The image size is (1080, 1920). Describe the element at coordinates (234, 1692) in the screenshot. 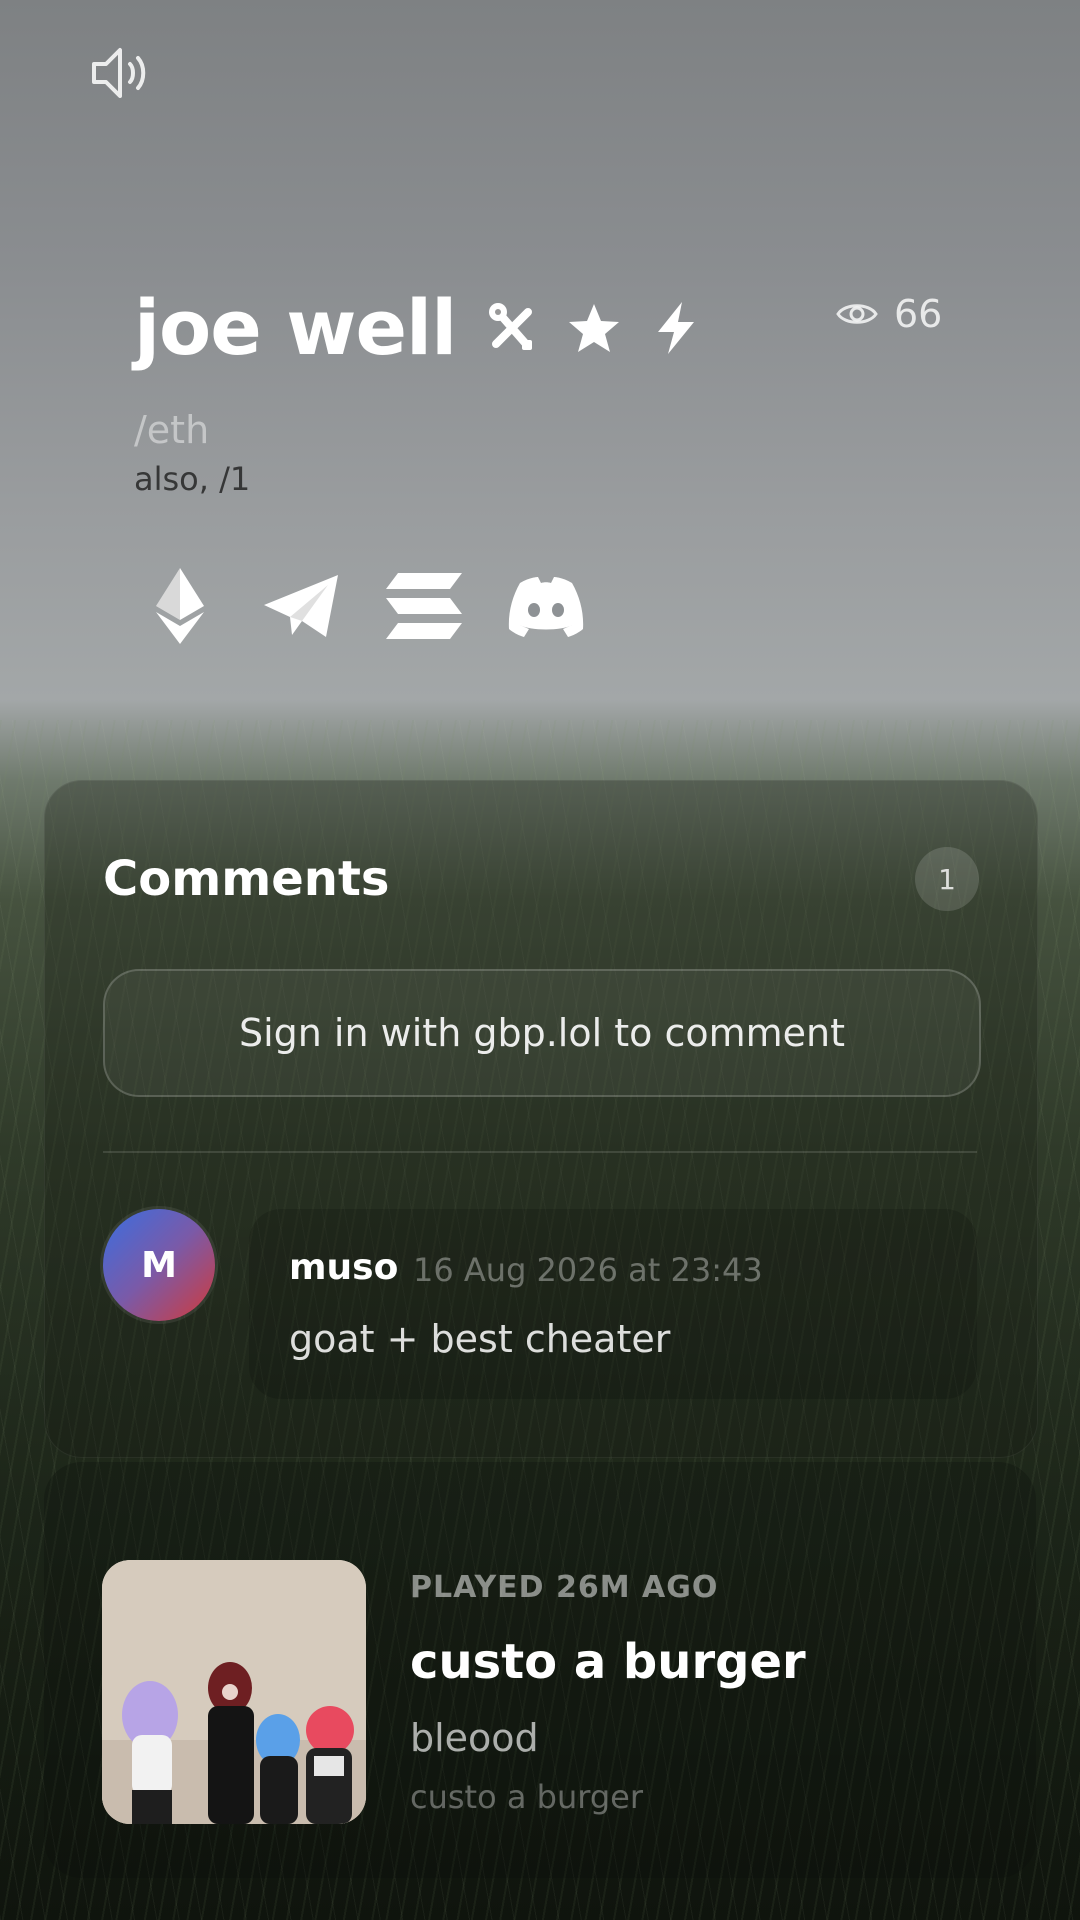

I see `album-art` at that location.